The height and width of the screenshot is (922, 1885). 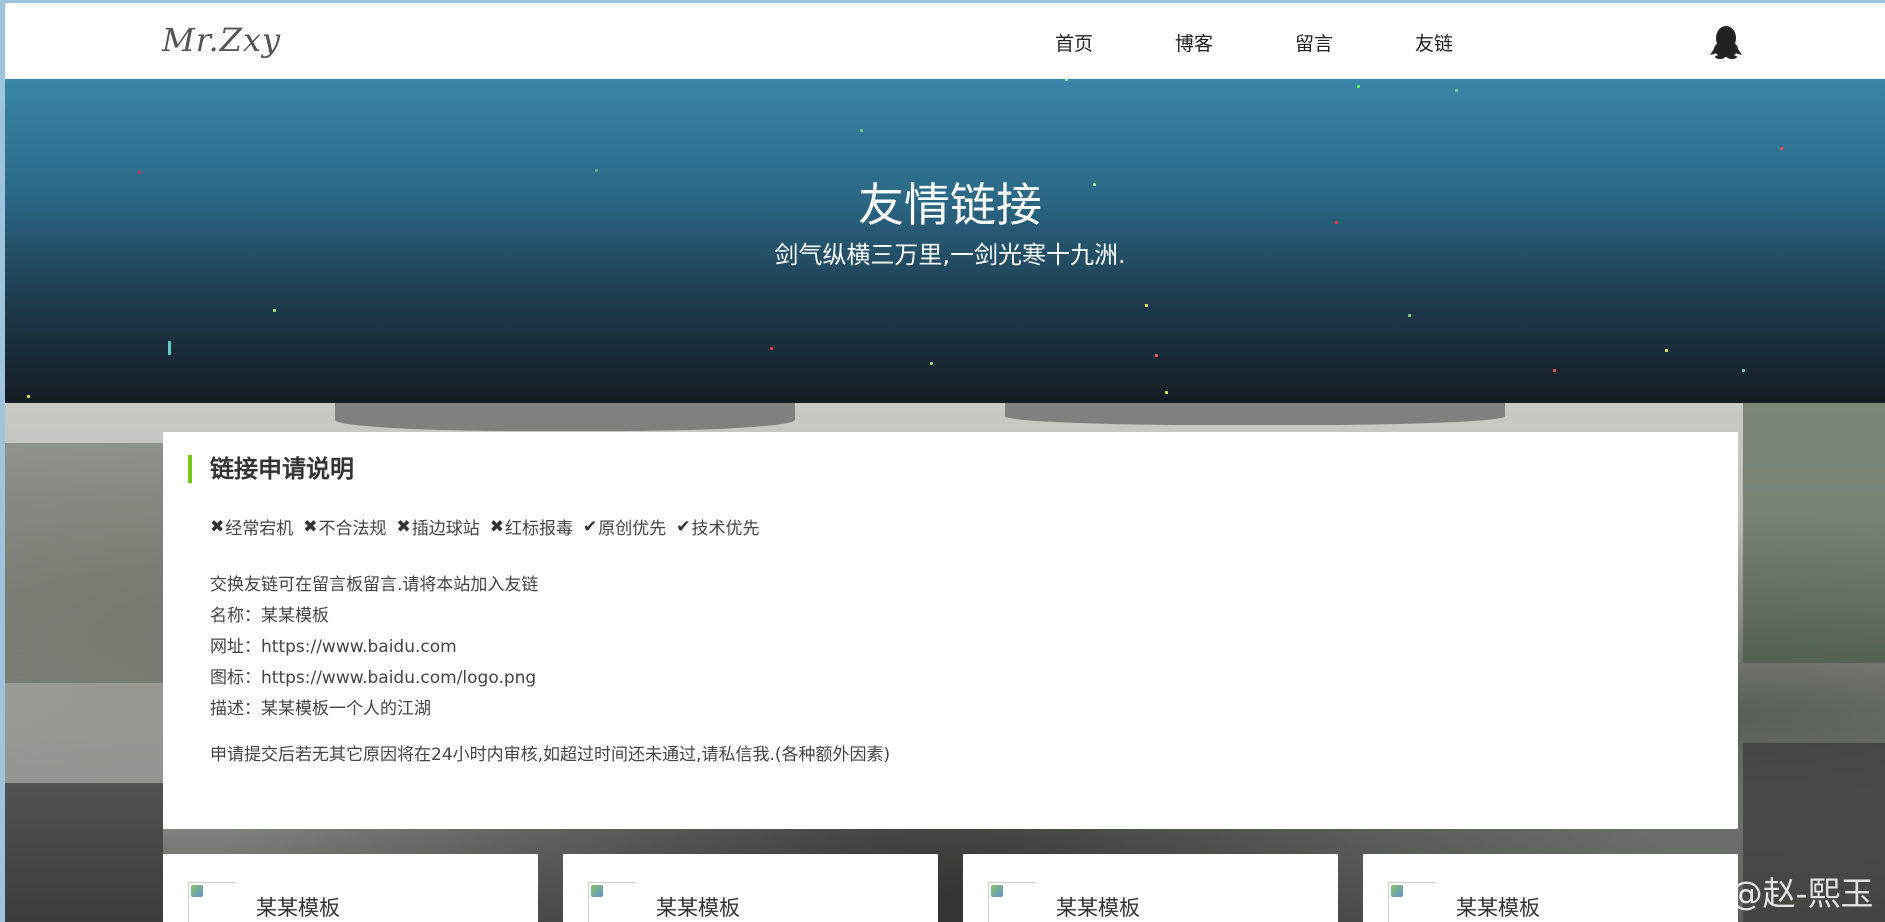 I want to click on info-icon-url: 图标：https://www.baidu.com/logo.png, so click(x=373, y=678).